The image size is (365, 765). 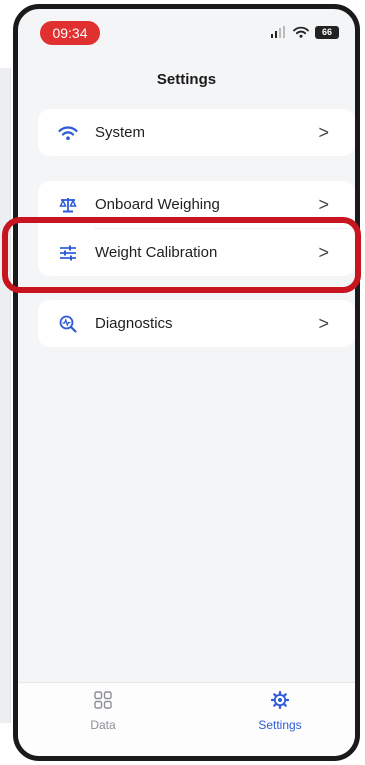 I want to click on tab-settings: Settings, so click(x=280, y=711).